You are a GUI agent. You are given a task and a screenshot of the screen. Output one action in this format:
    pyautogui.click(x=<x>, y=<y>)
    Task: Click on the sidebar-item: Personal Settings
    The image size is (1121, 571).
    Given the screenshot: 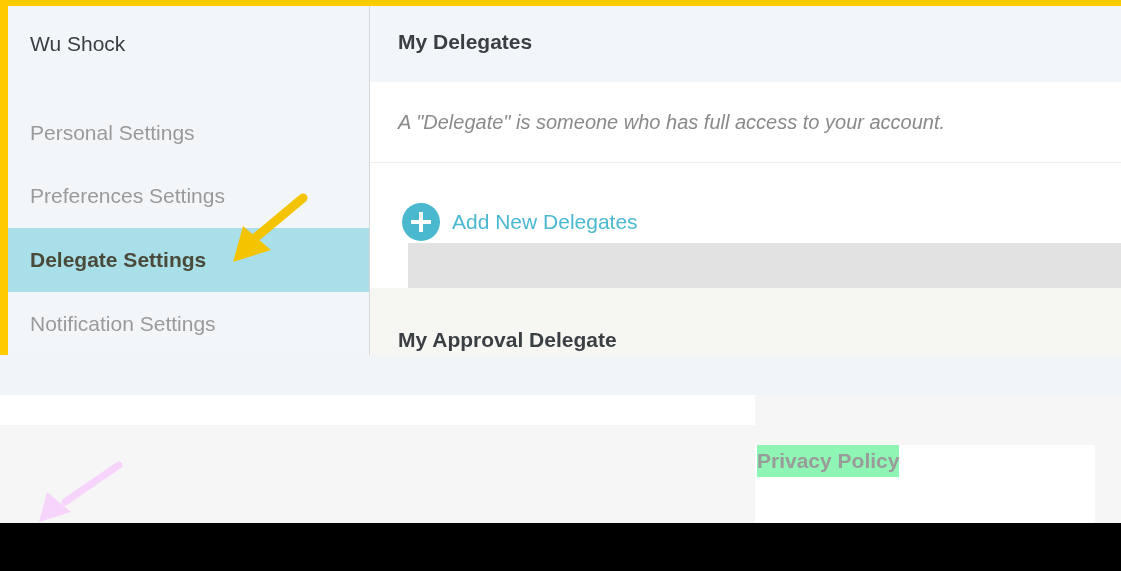 What is the action you would take?
    pyautogui.click(x=188, y=133)
    